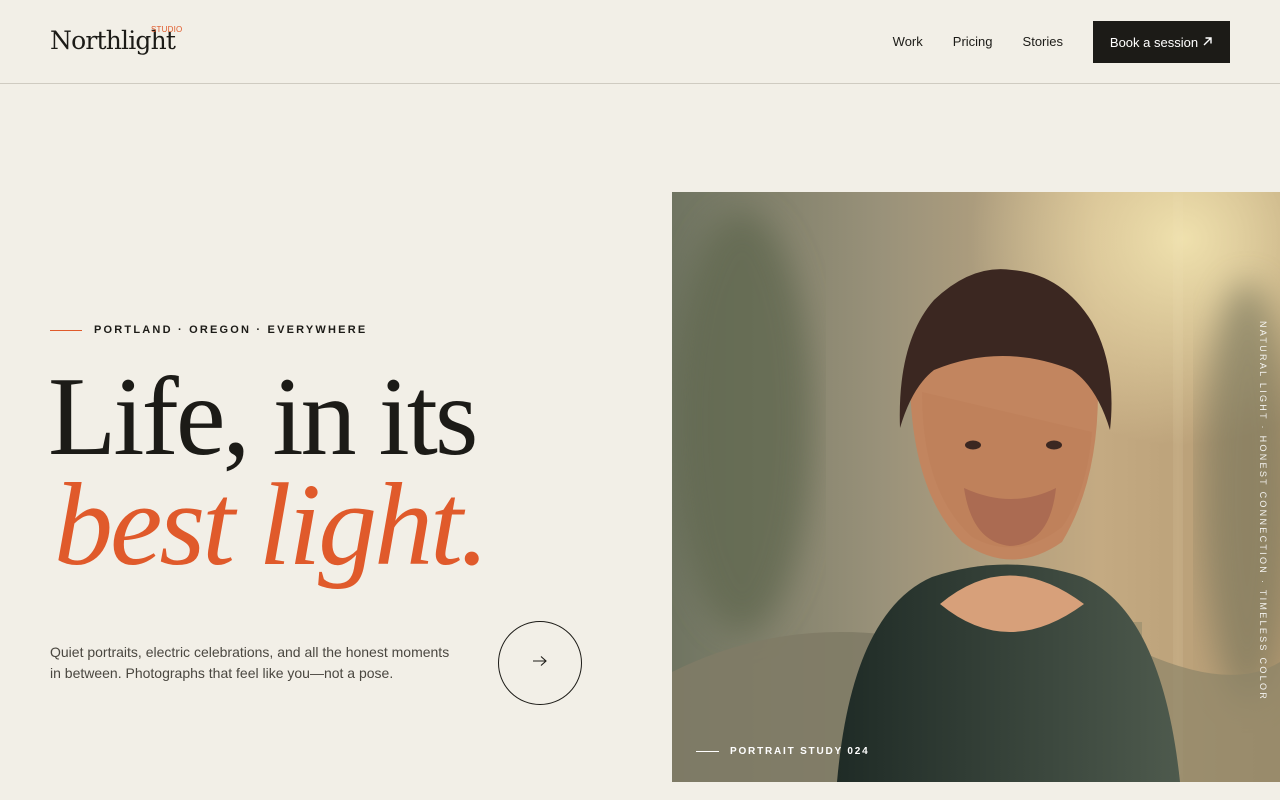  I want to click on arrow-right-icon, so click(540, 663).